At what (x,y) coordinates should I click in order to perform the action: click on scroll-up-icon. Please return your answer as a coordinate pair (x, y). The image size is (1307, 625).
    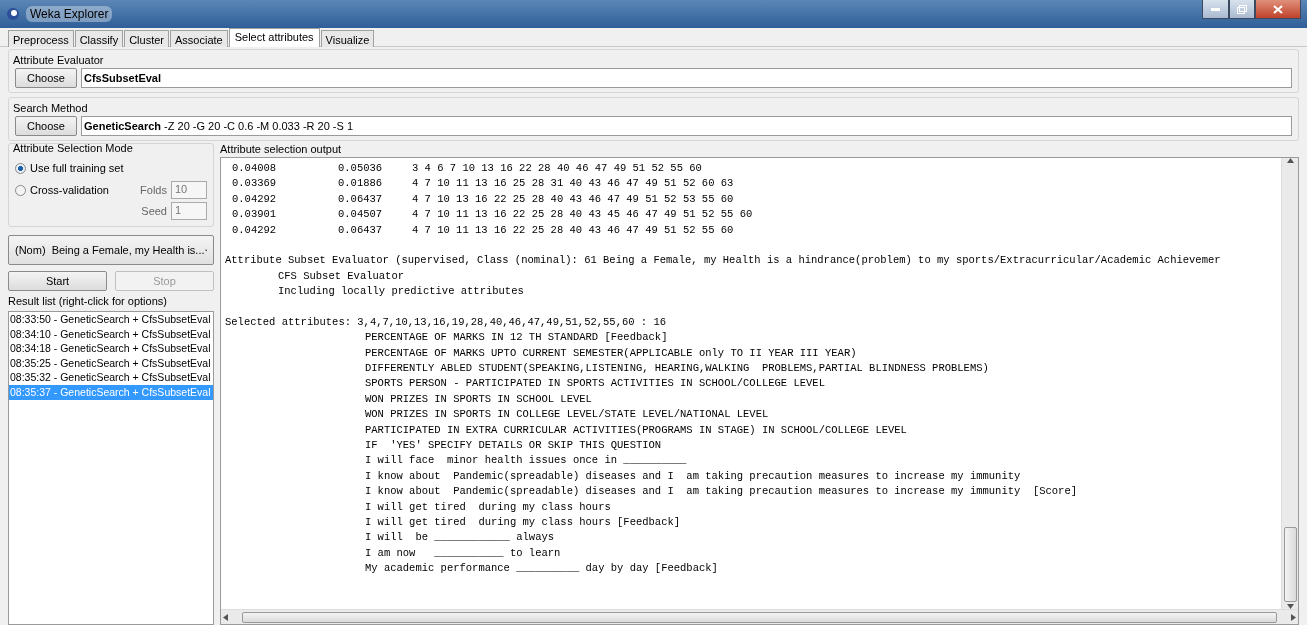
    Looking at the image, I should click on (1290, 160).